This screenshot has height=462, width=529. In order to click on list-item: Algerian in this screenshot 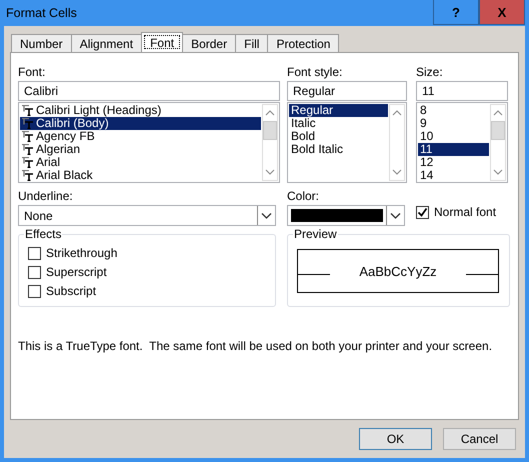, I will do `click(140, 149)`.